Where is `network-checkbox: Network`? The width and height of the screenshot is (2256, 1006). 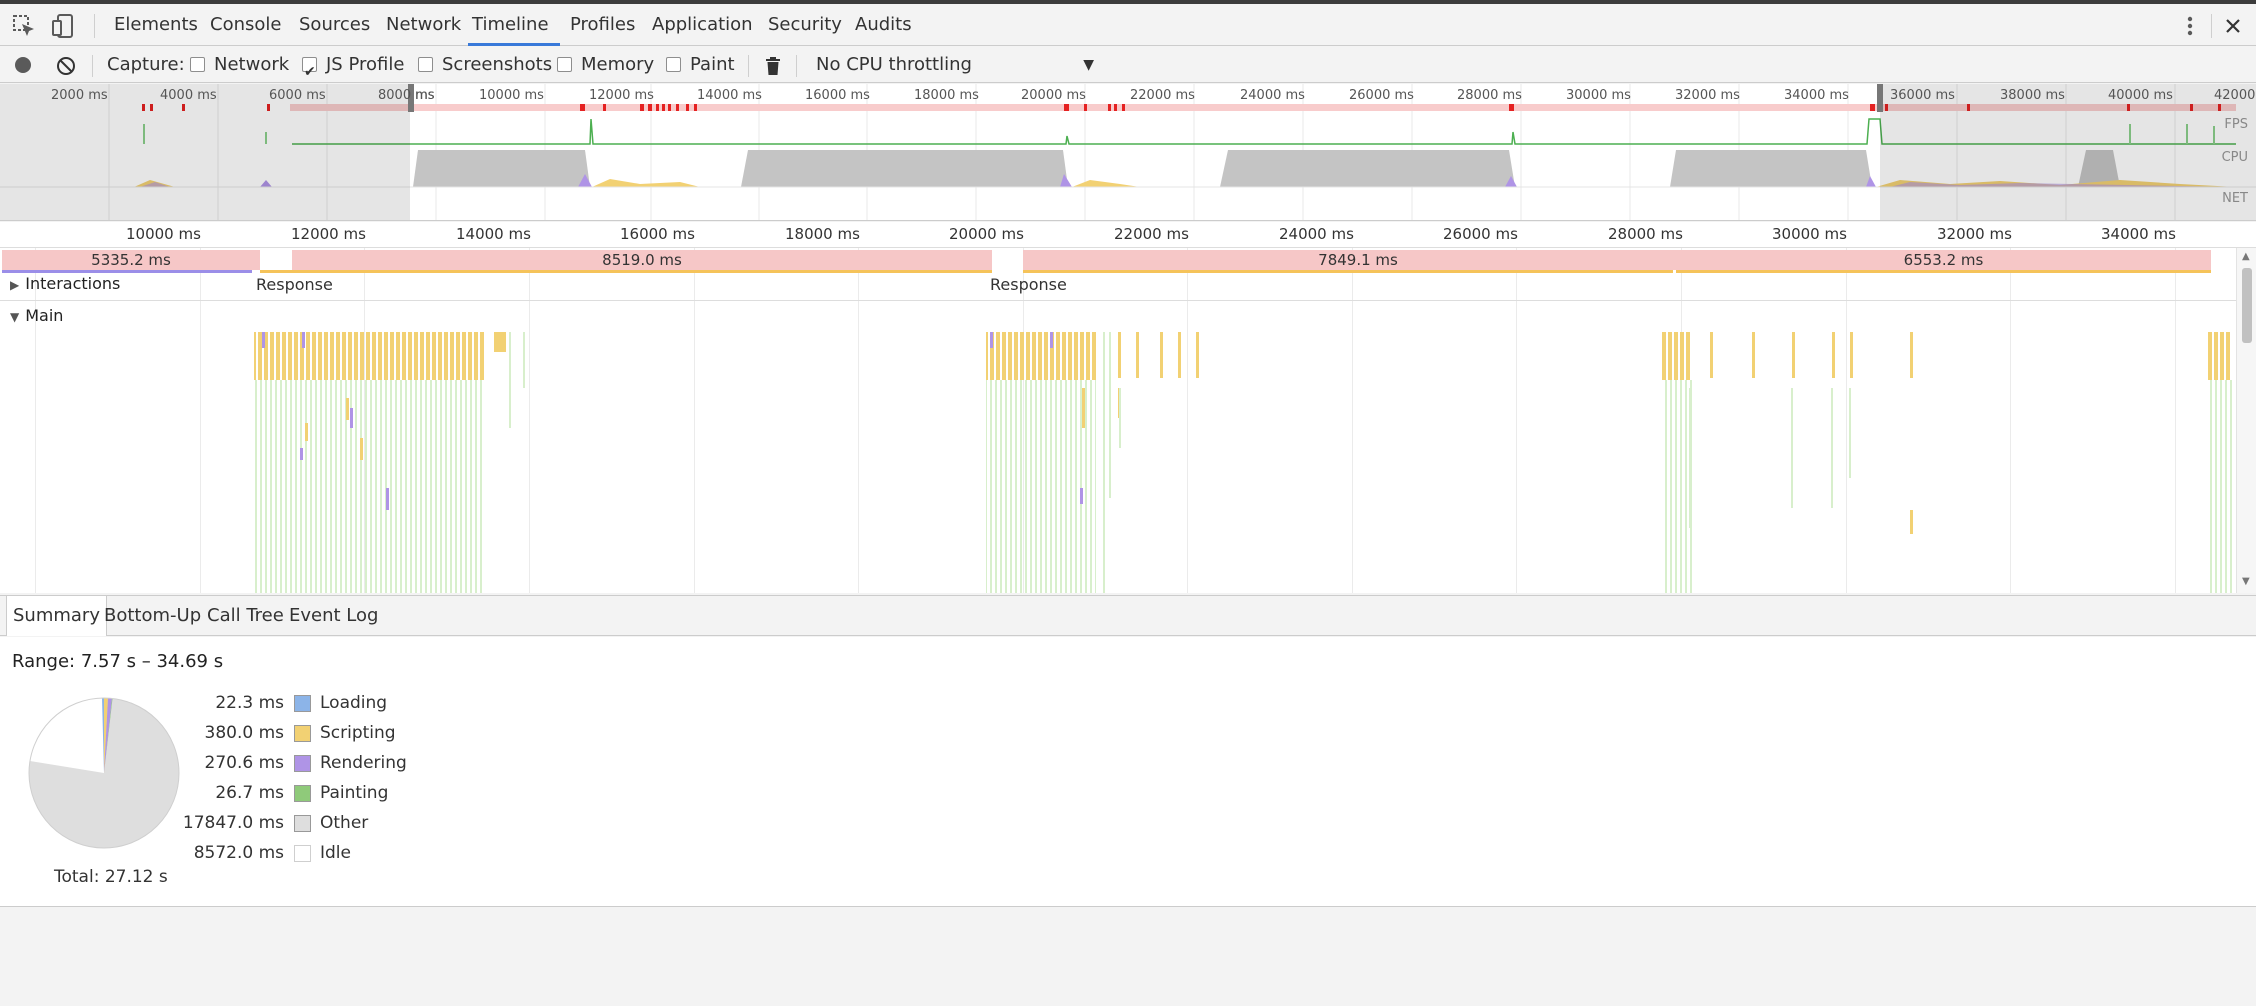
network-checkbox: Network is located at coordinates (239, 65).